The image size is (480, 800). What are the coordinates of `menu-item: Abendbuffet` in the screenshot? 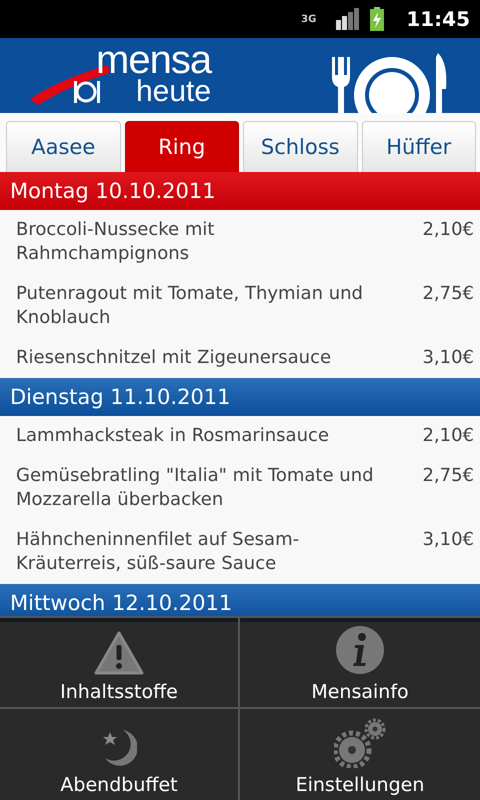 It's located at (120, 754).